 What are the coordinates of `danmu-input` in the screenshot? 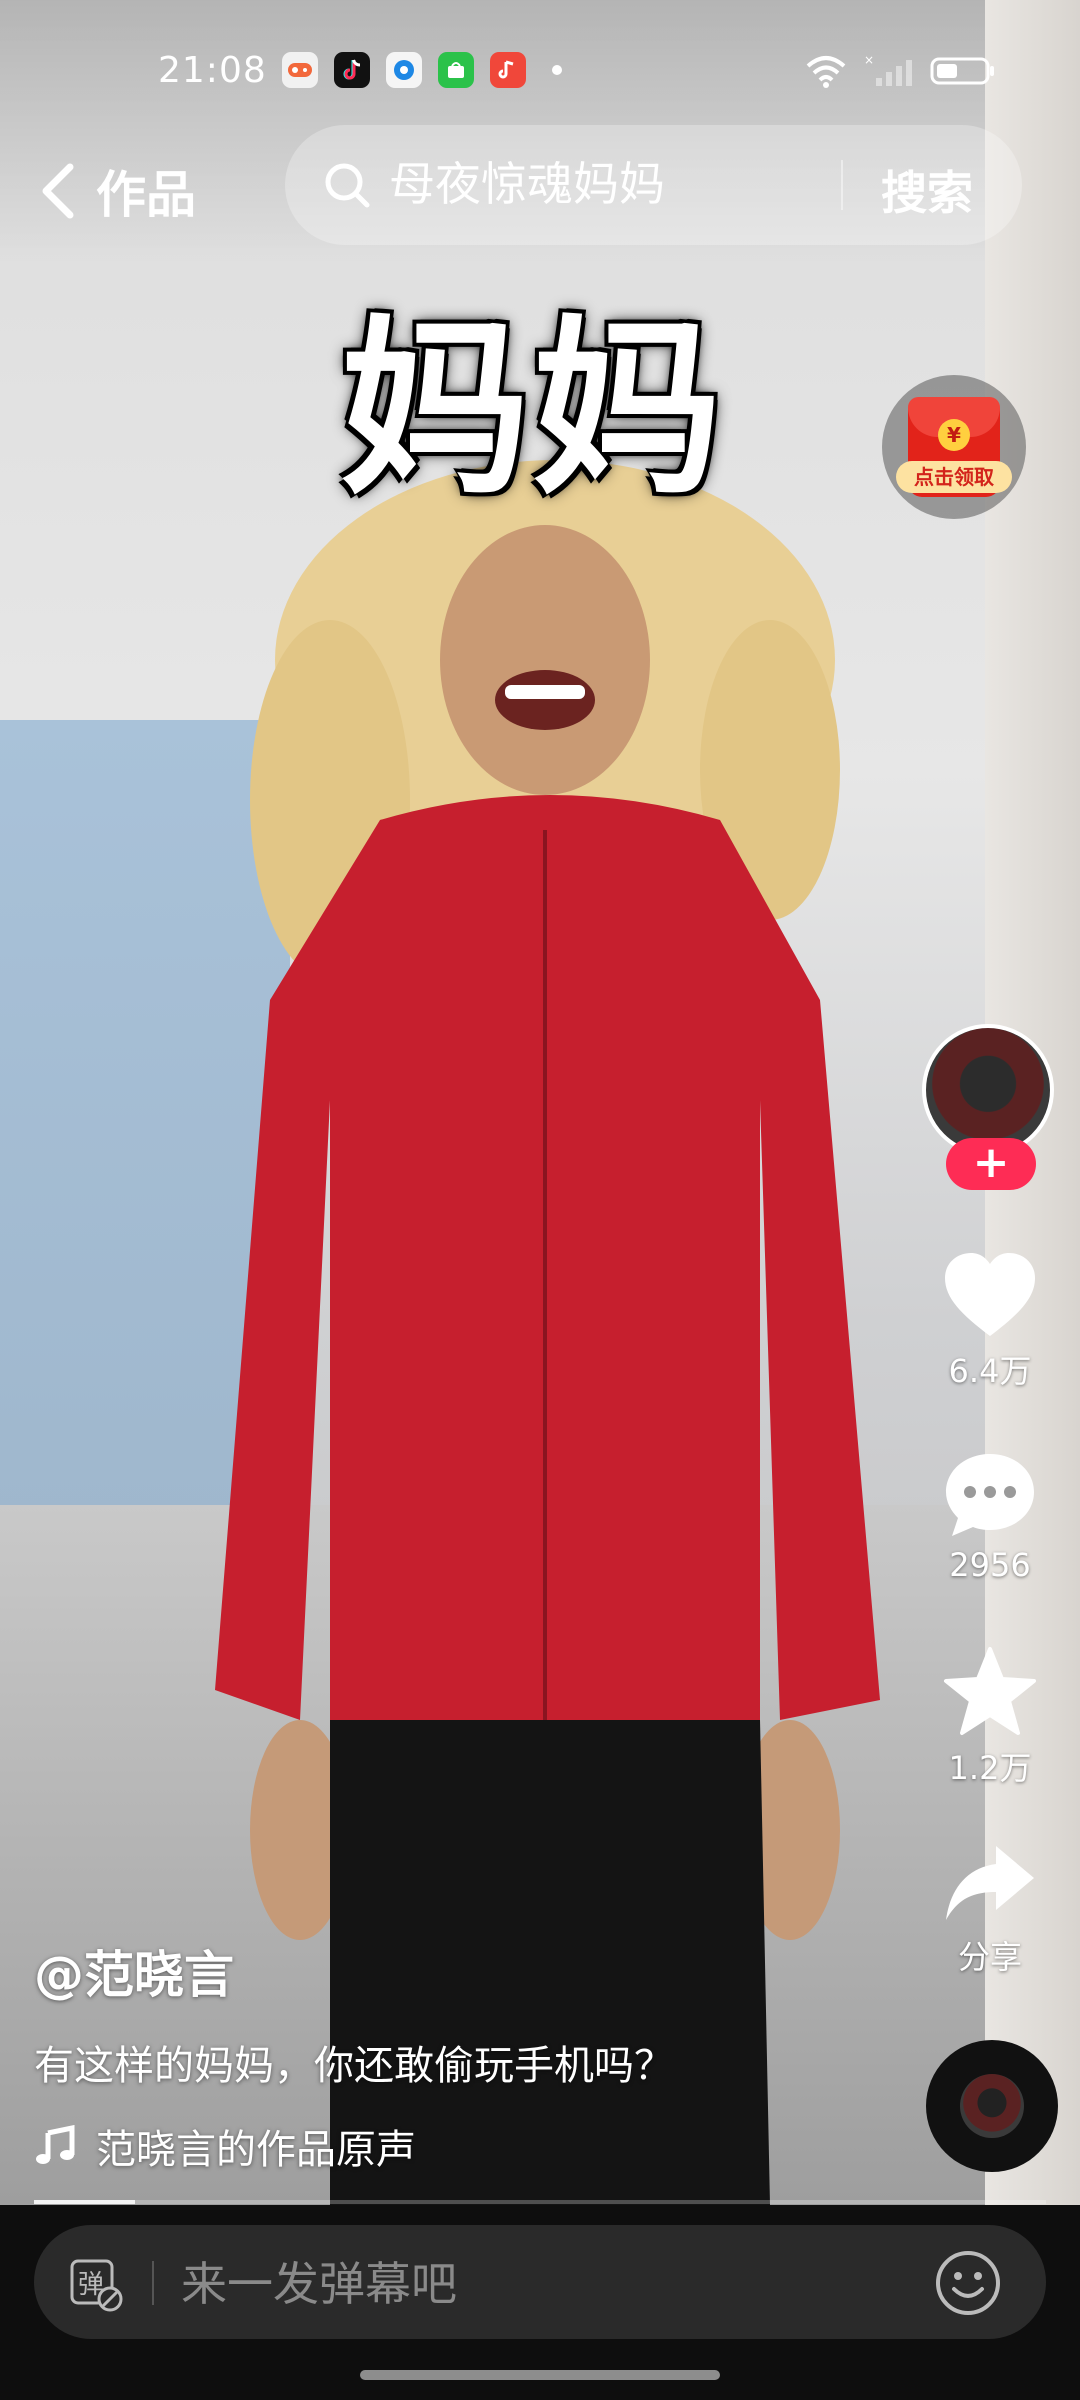 It's located at (506, 2284).